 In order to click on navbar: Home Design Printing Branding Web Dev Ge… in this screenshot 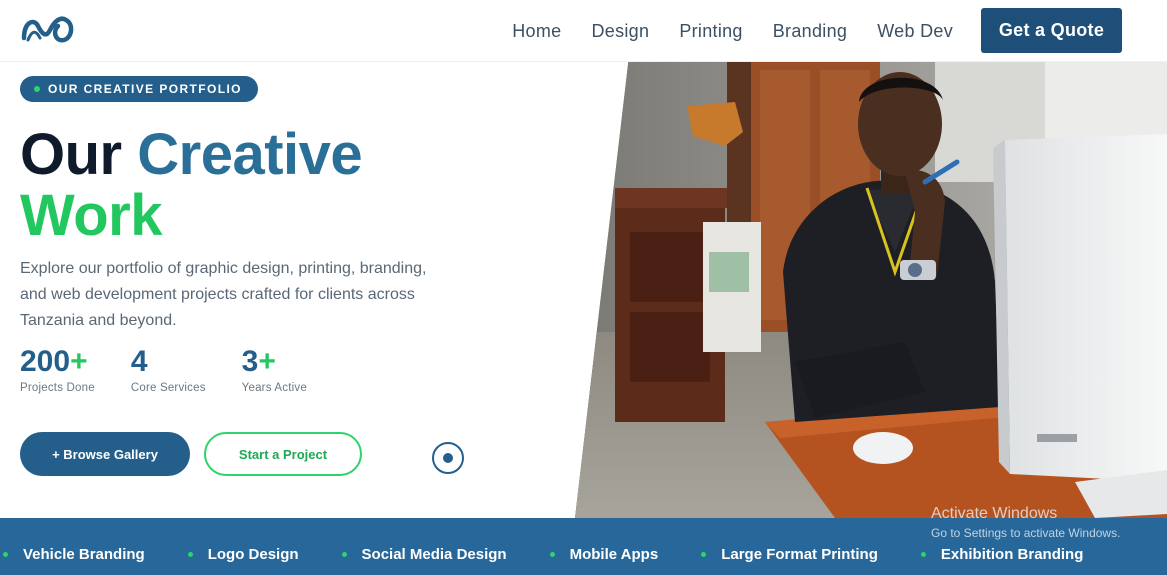, I will do `click(583, 31)`.